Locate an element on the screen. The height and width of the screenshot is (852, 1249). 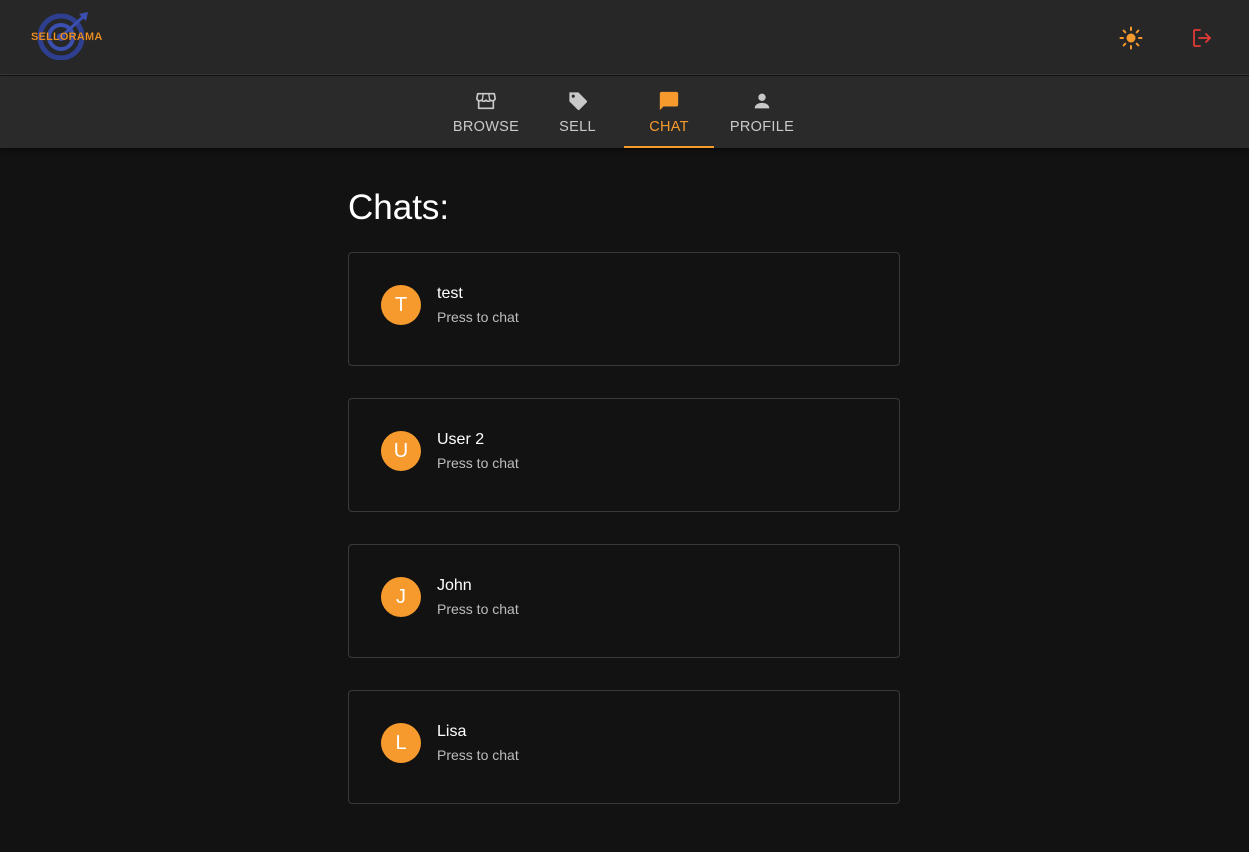
tab-profile: PROFILE is located at coordinates (762, 112).